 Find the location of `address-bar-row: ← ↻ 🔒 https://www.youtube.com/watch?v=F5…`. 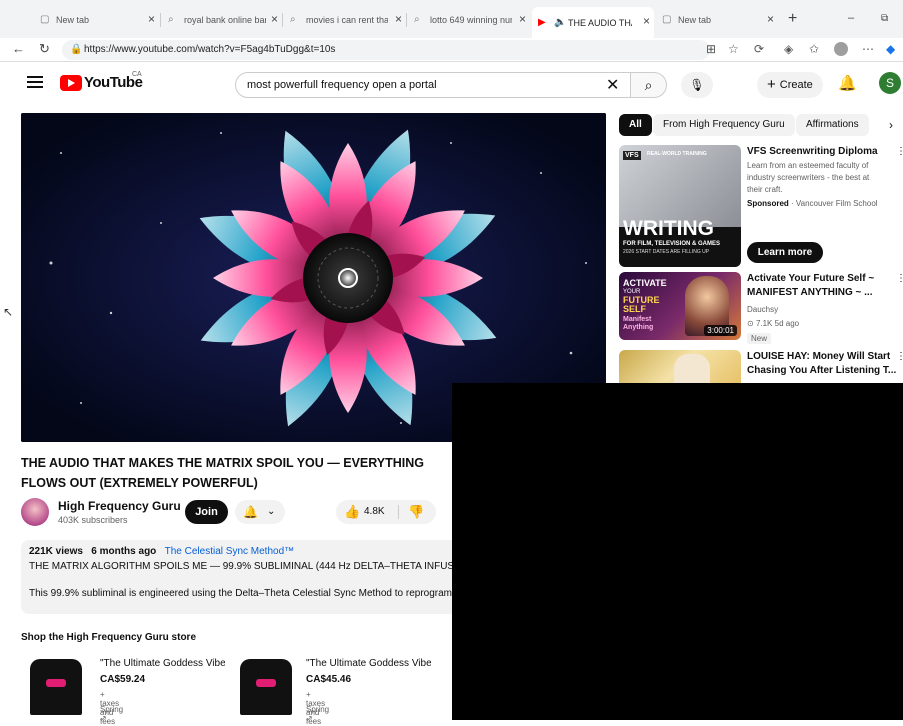

address-bar-row: ← ↻ 🔒 https://www.youtube.com/watch?v=F5… is located at coordinates (451, 50).